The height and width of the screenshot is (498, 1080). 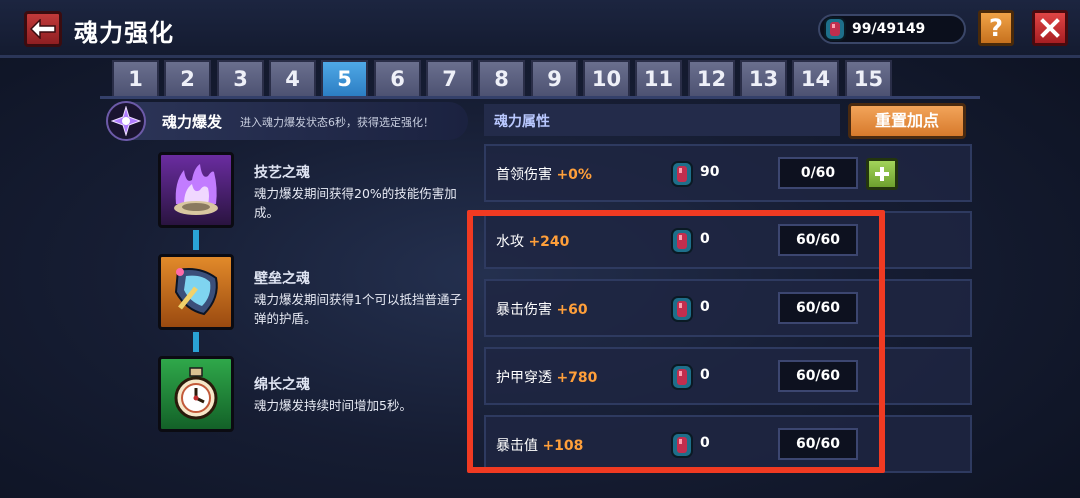 What do you see at coordinates (710, 172) in the screenshot?
I see `attribute-cost: 90` at bounding box center [710, 172].